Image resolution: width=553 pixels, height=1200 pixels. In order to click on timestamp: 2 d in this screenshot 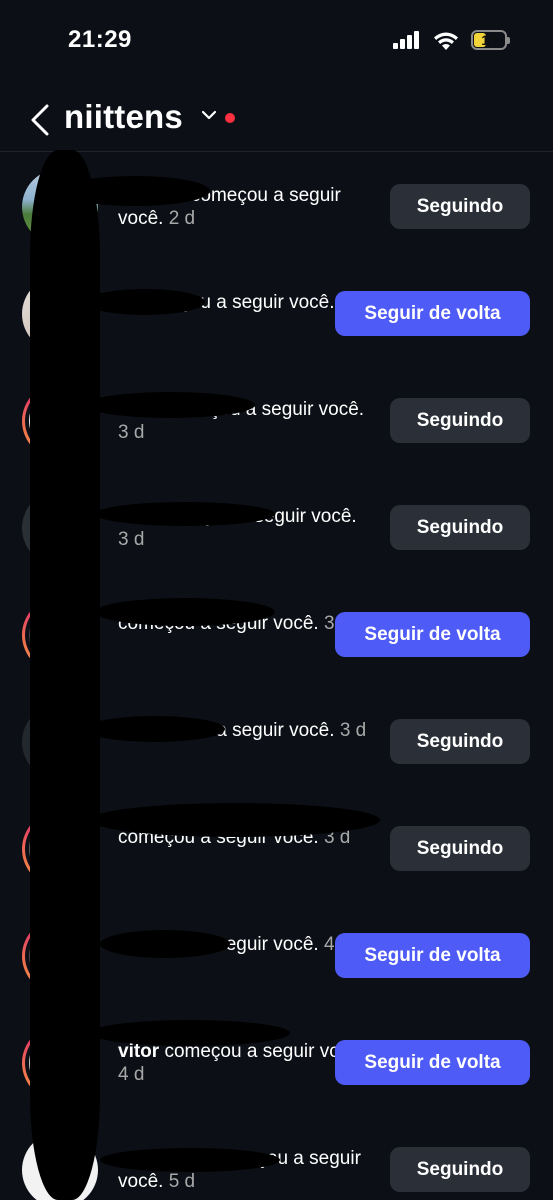, I will do `click(182, 218)`.